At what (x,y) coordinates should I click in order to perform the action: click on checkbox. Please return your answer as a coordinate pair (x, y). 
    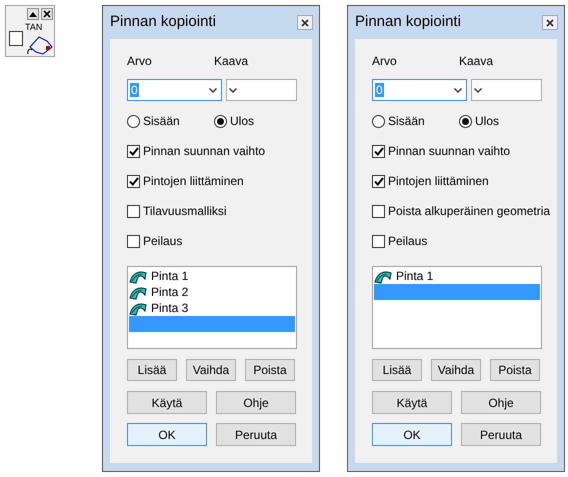
    Looking at the image, I should click on (16, 38).